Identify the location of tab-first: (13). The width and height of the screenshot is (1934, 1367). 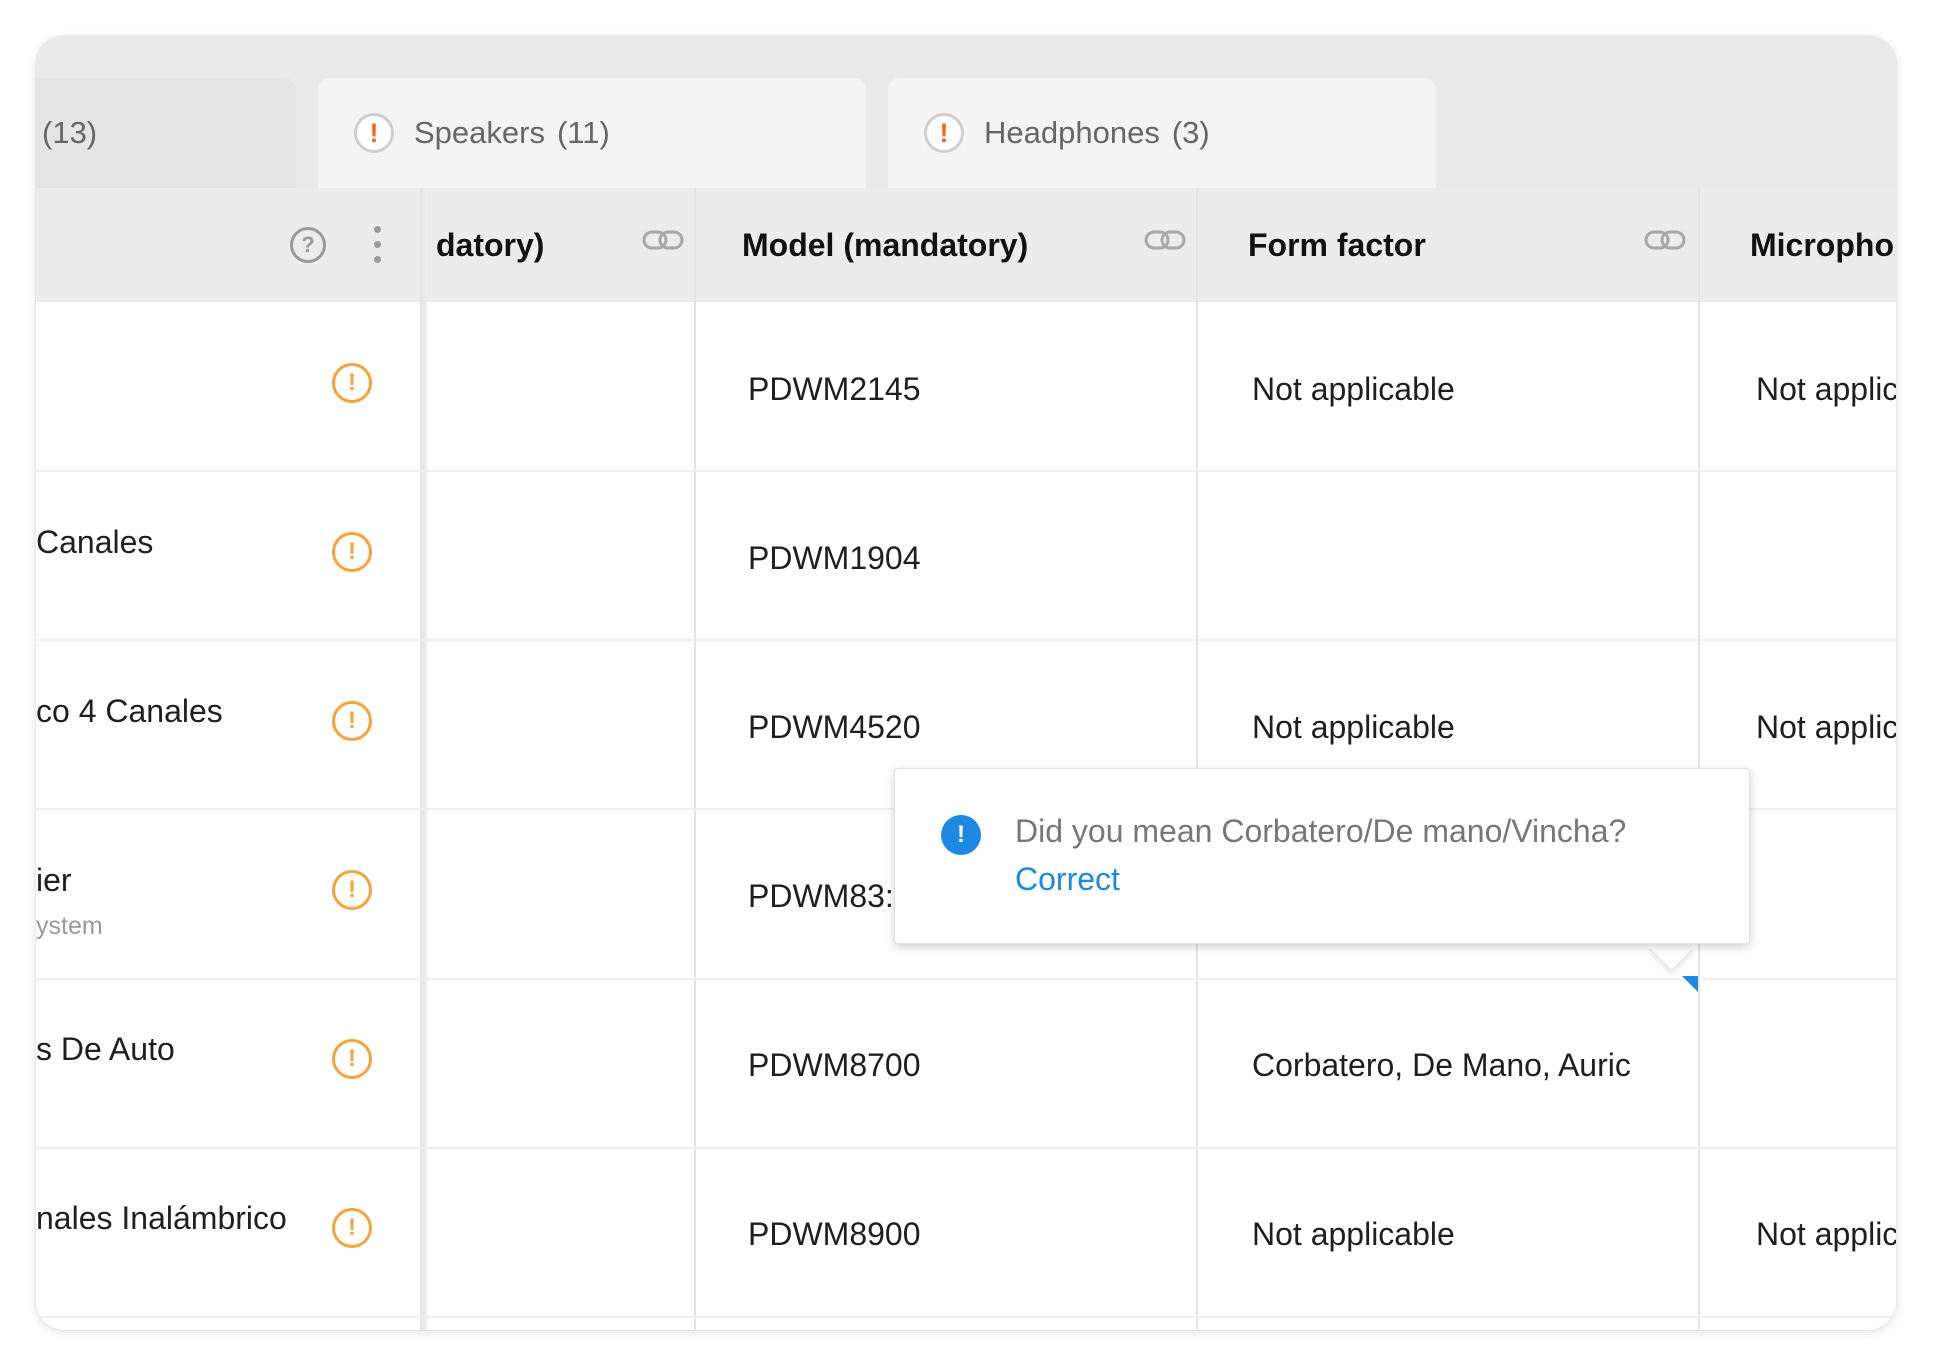
(166, 133).